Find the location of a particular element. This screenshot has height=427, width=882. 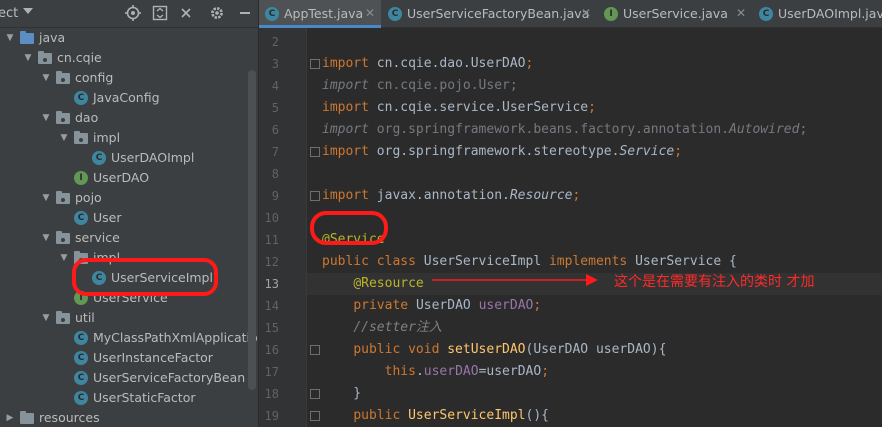

tree-item-label: java is located at coordinates (52, 37).